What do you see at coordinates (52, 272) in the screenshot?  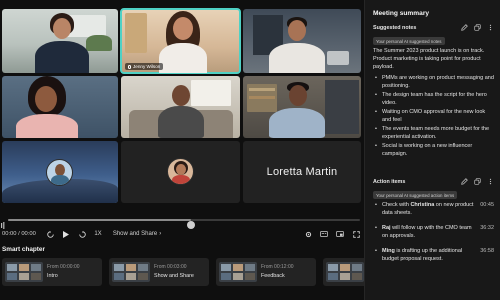 I see `chapter-card: From 00:00:00 Intro` at bounding box center [52, 272].